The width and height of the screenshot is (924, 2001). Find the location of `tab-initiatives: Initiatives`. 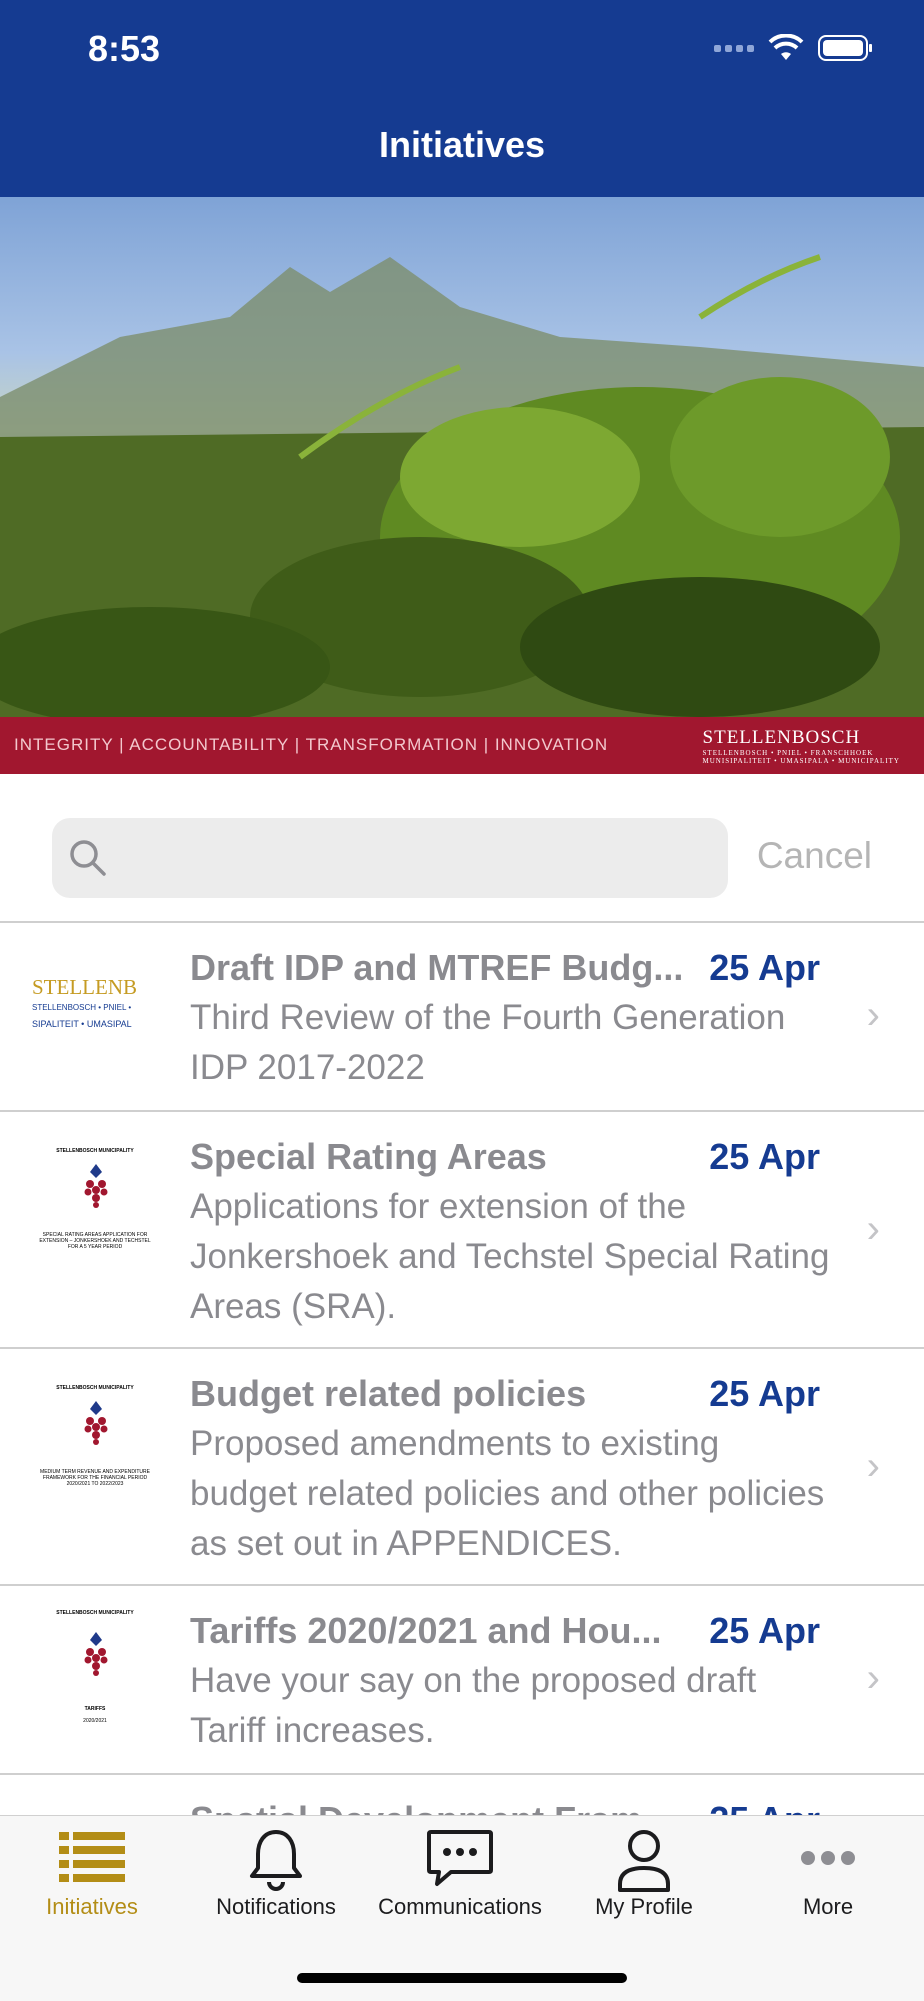

tab-initiatives: Initiatives is located at coordinates (92, 1876).